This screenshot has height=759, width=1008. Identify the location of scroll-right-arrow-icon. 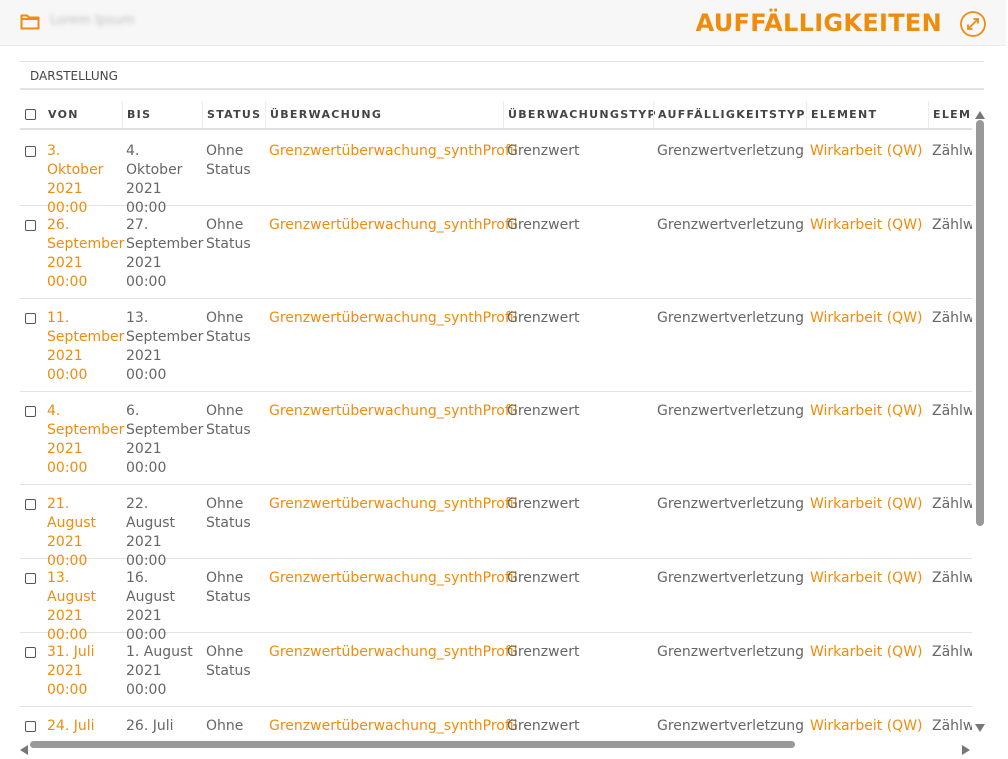
(966, 749).